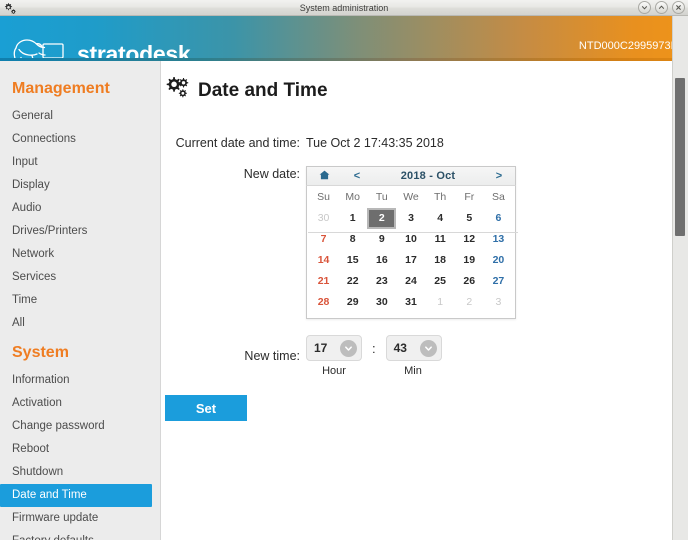 The height and width of the screenshot is (540, 688). I want to click on home-icon, so click(324, 176).